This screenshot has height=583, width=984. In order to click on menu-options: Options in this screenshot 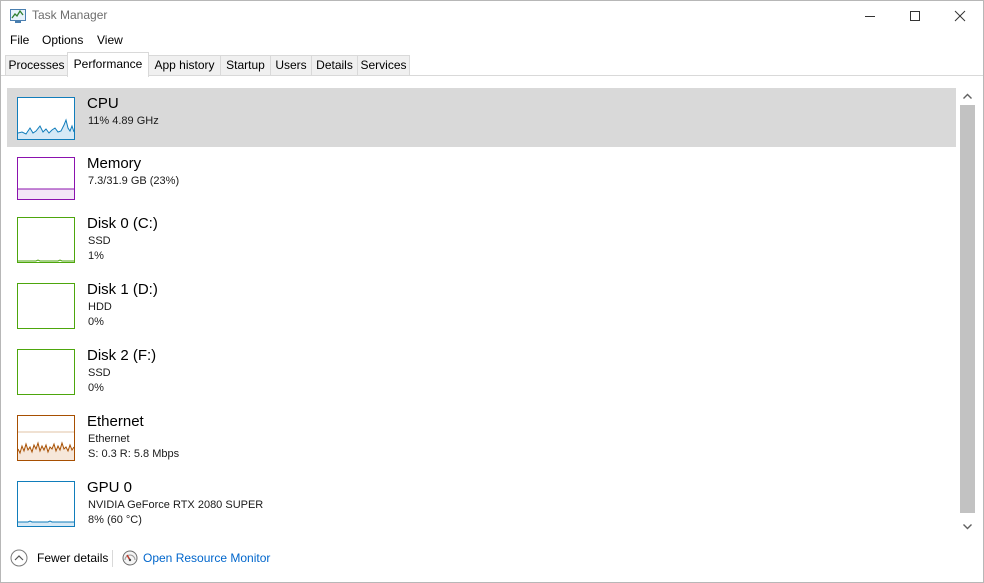, I will do `click(62, 40)`.